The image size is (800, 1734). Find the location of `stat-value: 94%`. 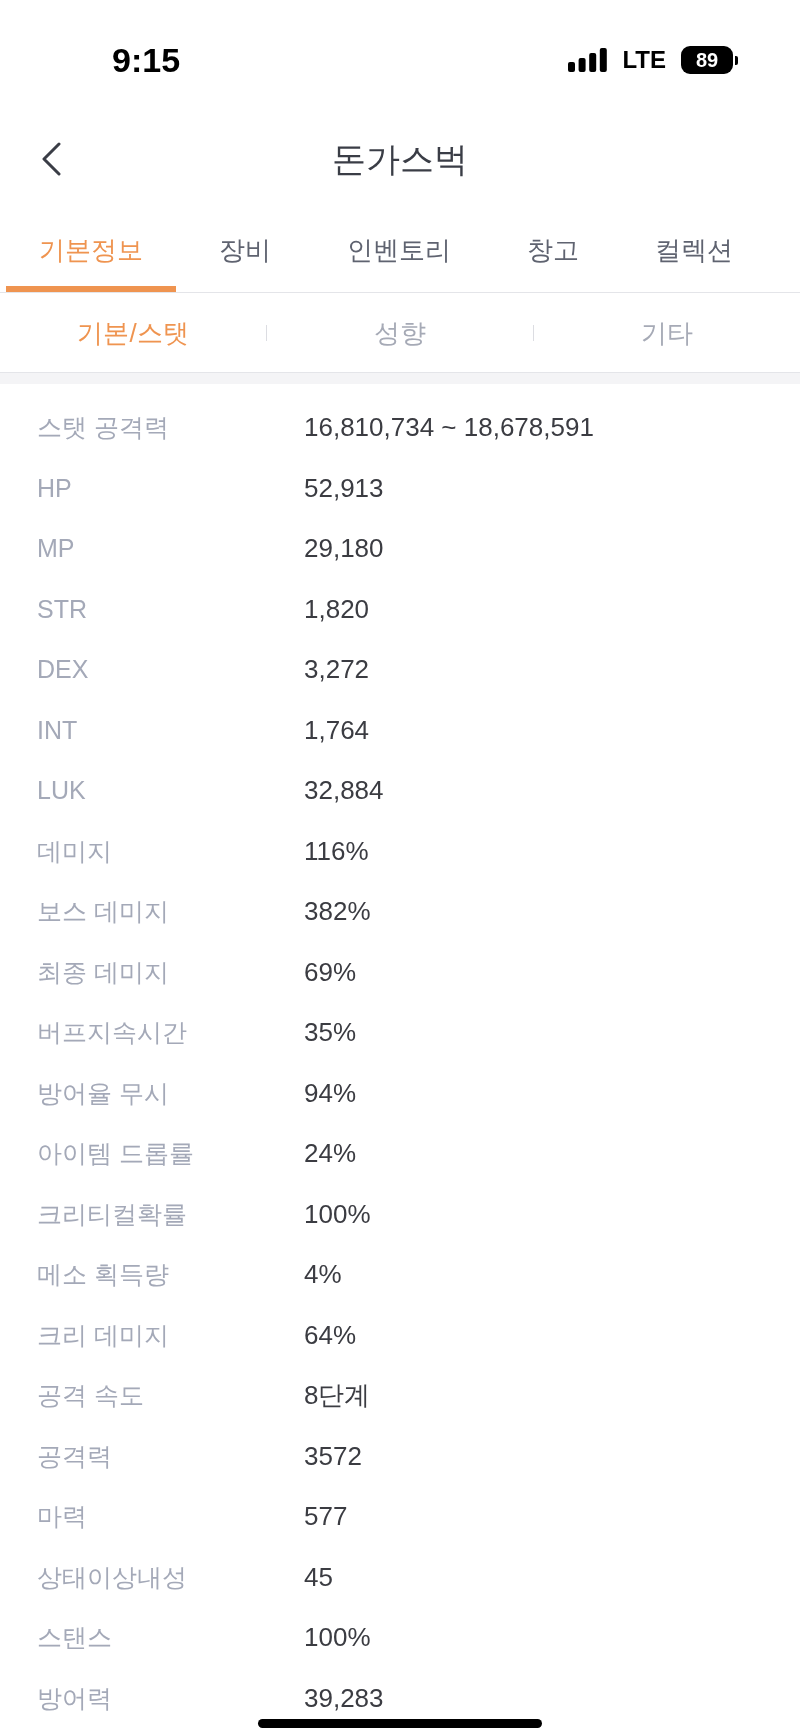

stat-value: 94% is located at coordinates (330, 1092).